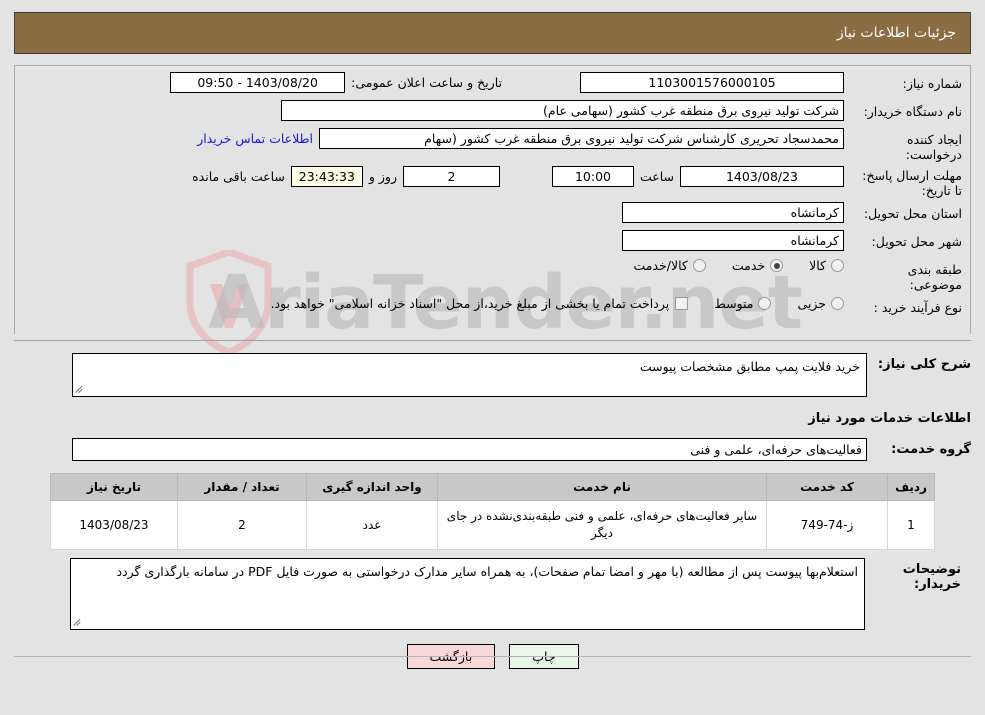  Describe the element at coordinates (817, 265) in the screenshot. I see `category-option-label: کالا` at that location.